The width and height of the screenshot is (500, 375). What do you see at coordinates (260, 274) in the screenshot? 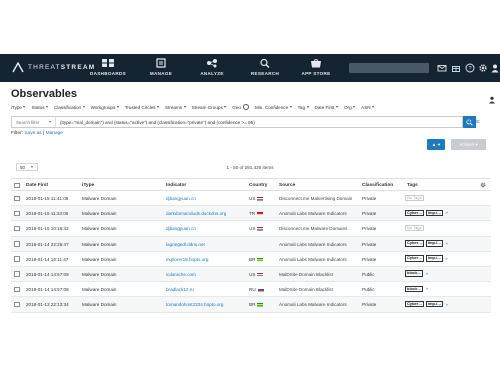
I see `us-flag-icon` at bounding box center [260, 274].